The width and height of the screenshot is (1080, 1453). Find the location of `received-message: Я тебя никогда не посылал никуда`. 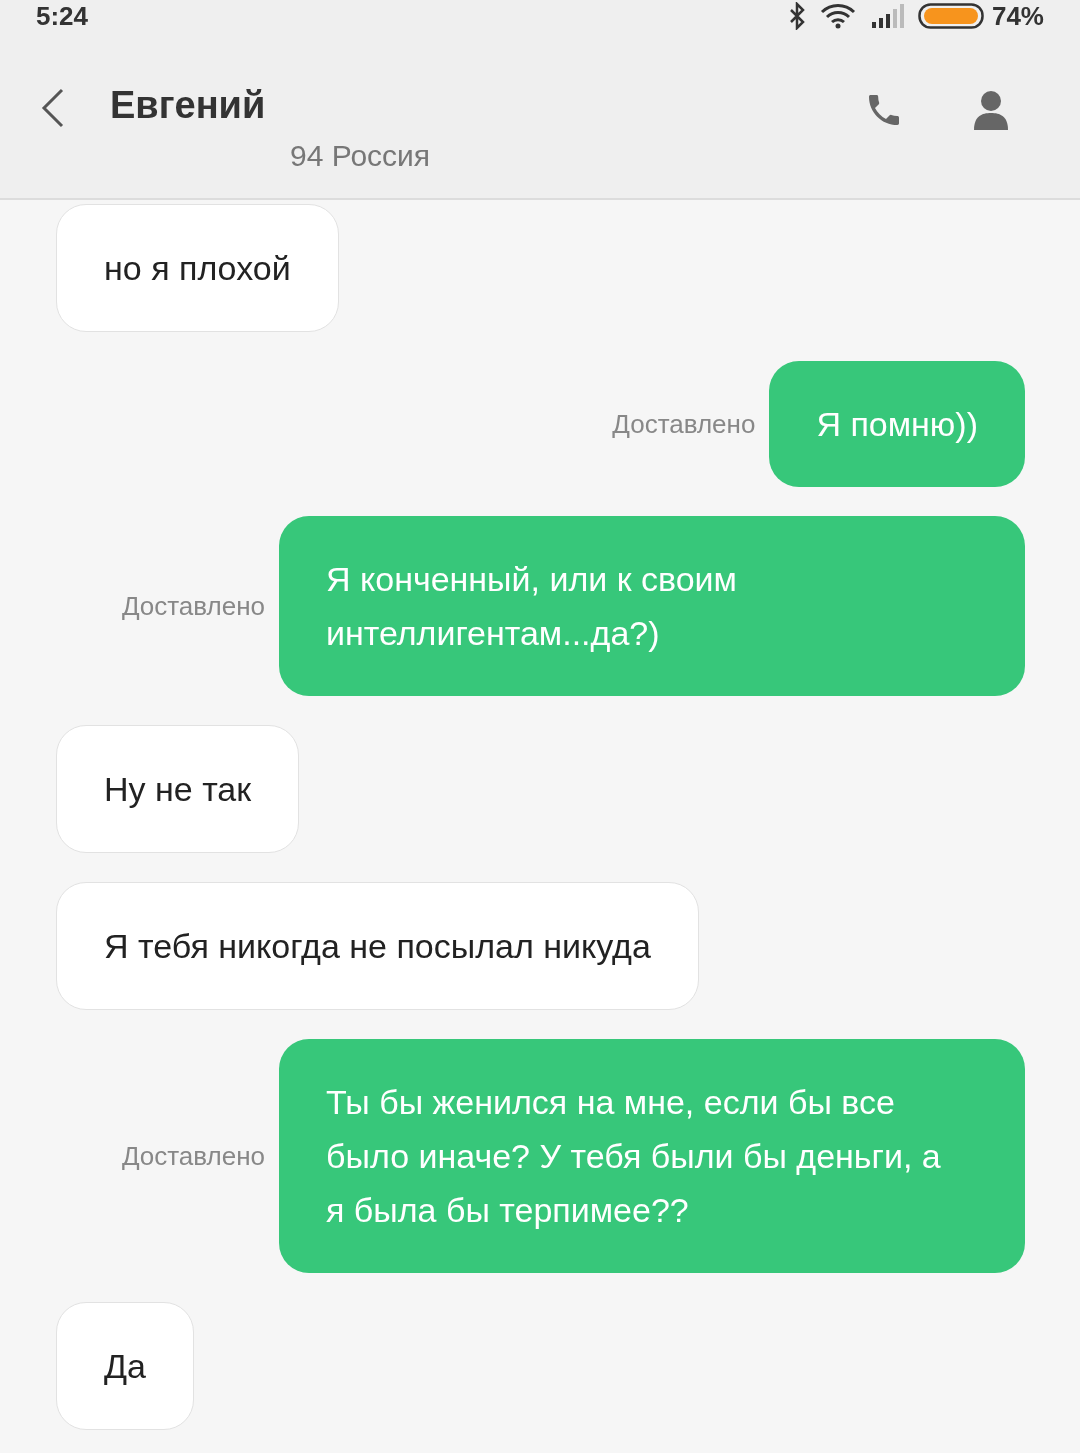

received-message: Я тебя никогда не посылал никуда is located at coordinates (377, 946).